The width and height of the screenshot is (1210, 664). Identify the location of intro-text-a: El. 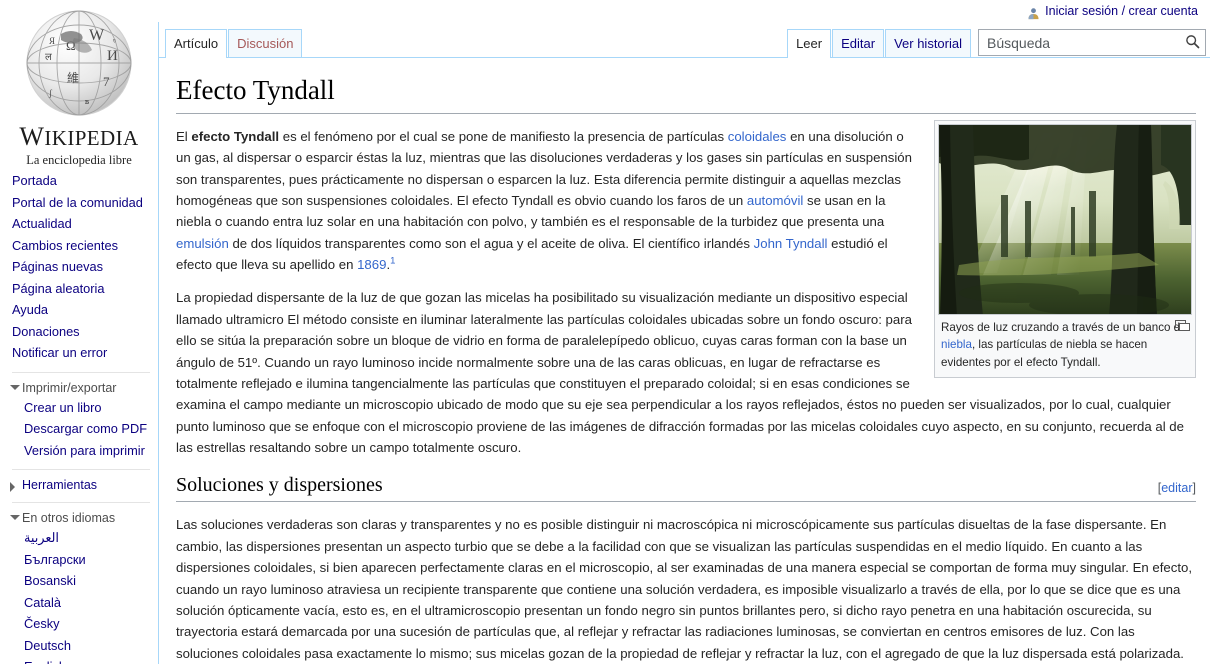
(184, 136).